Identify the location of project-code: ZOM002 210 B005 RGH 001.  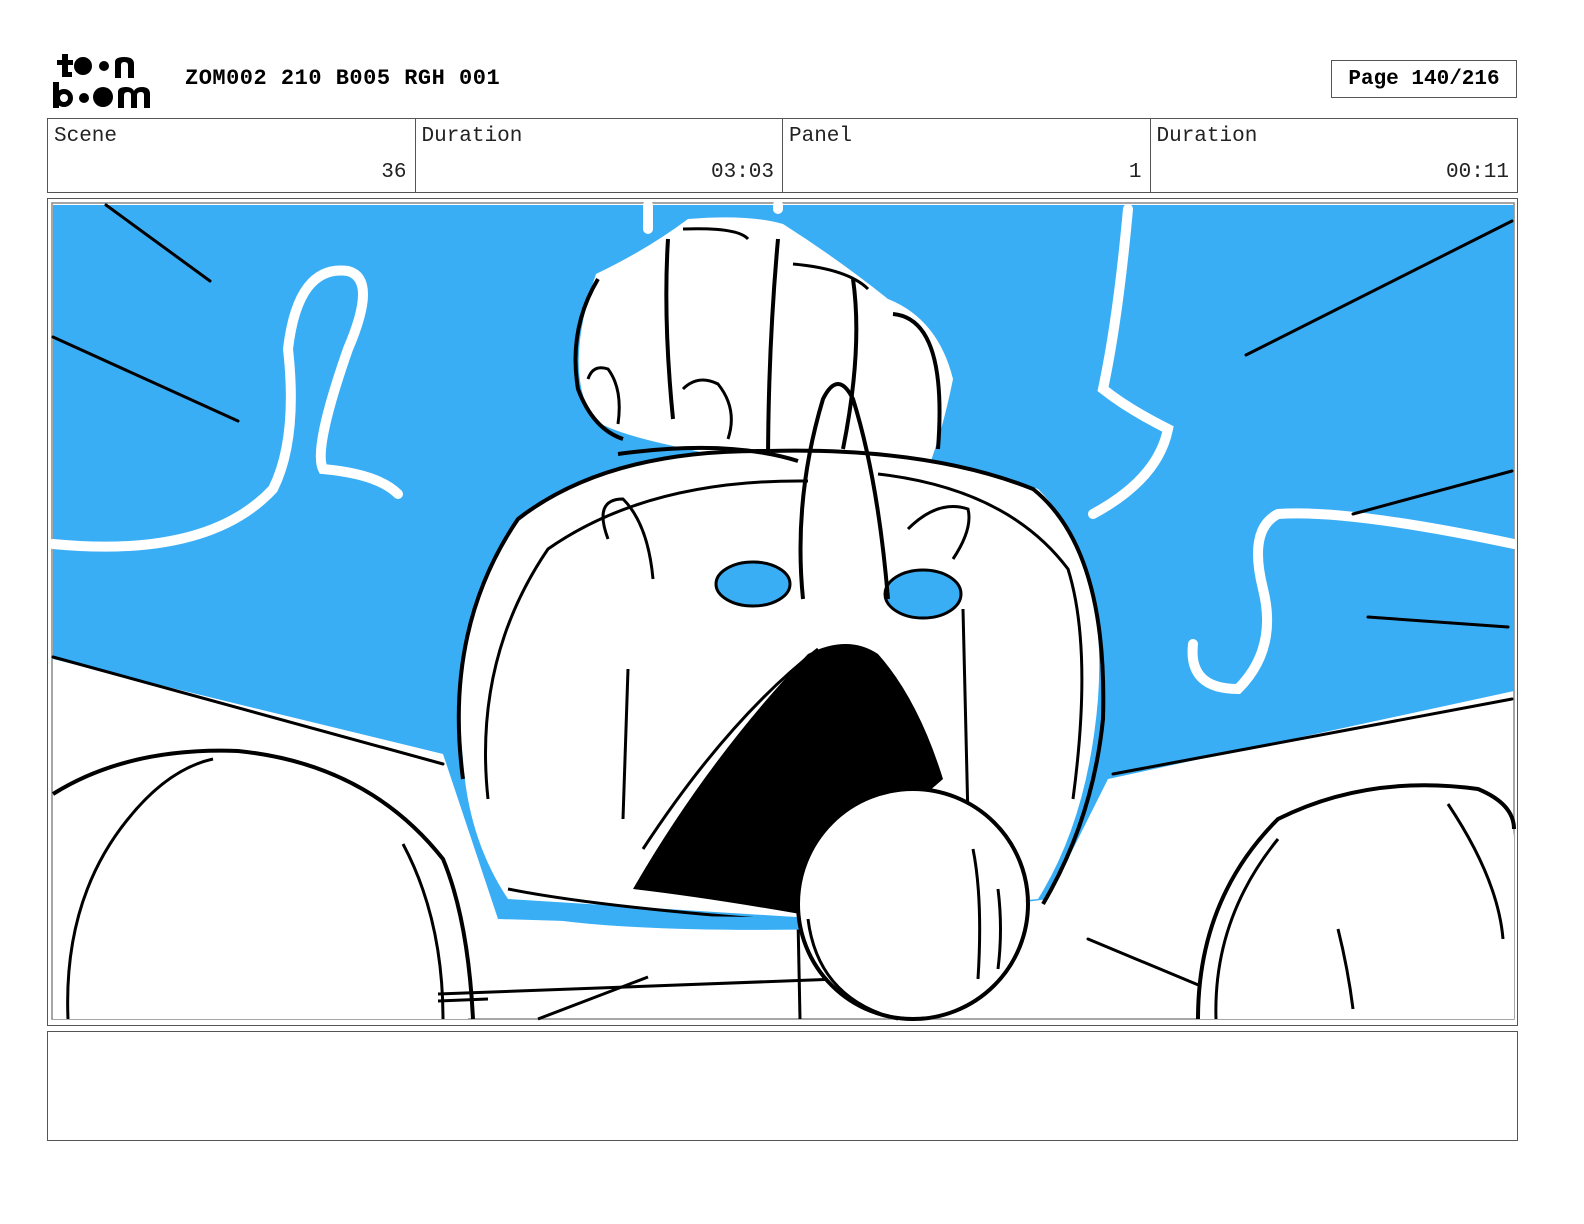
(343, 78).